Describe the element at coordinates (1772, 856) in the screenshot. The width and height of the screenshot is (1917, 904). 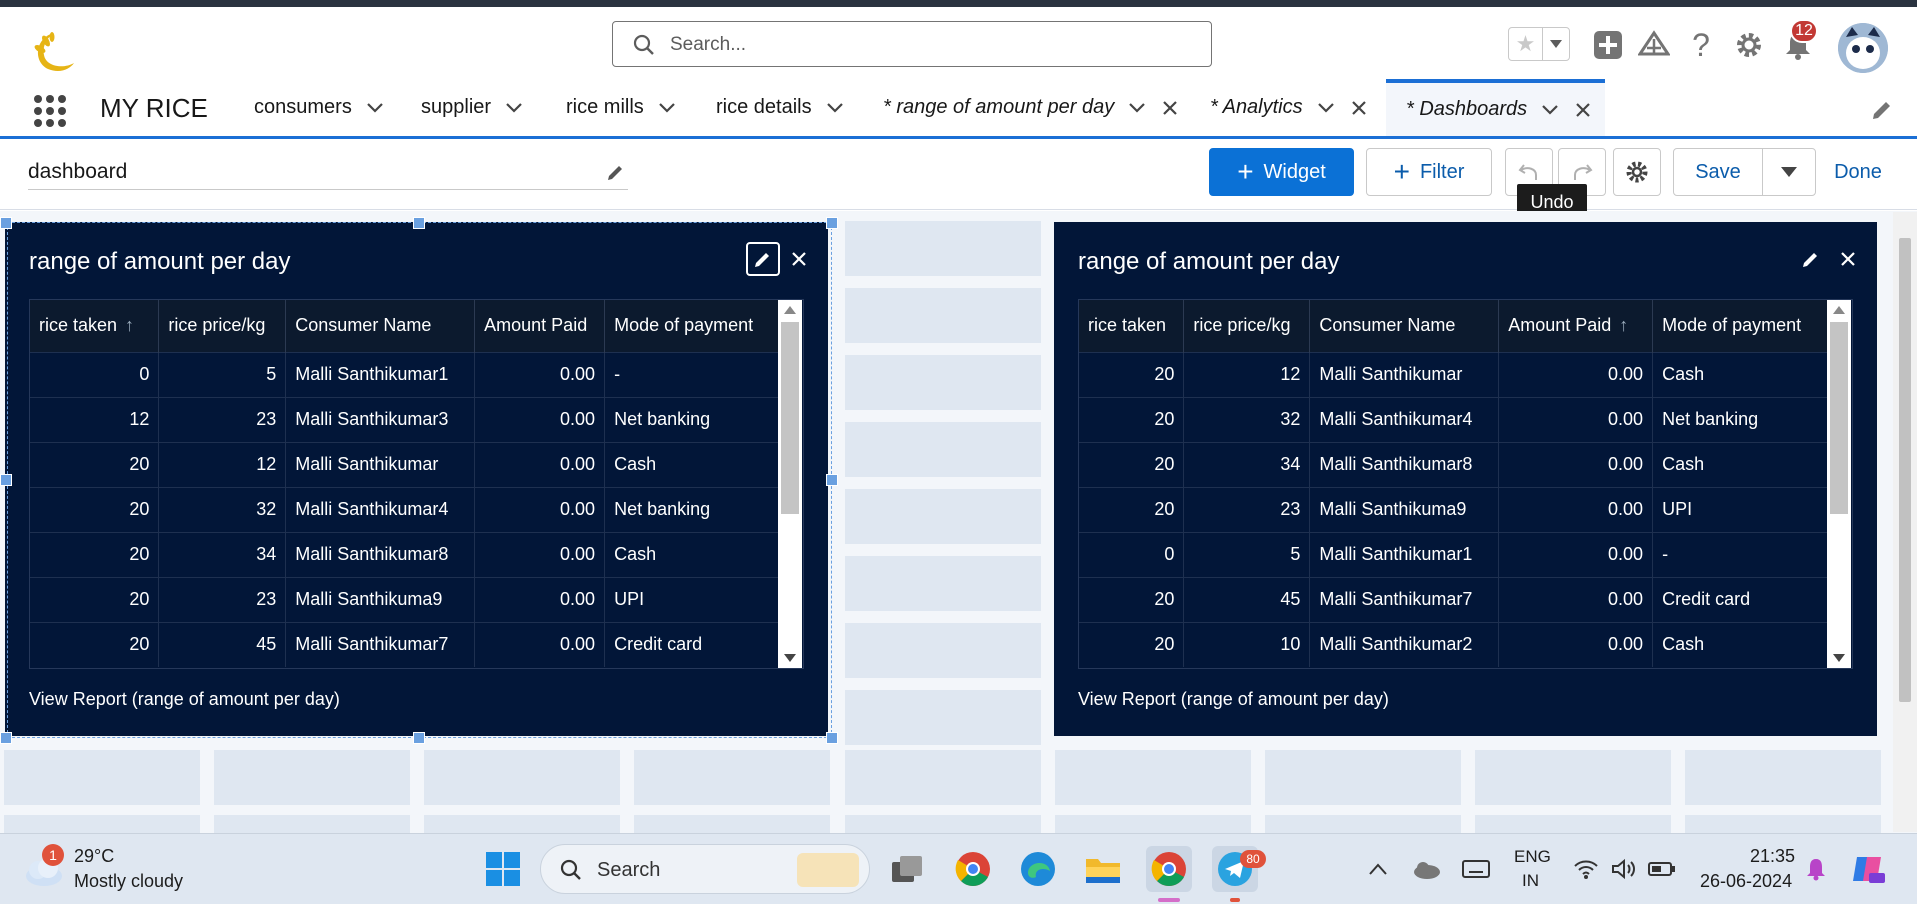
I see `clock-time: 21:35` at that location.